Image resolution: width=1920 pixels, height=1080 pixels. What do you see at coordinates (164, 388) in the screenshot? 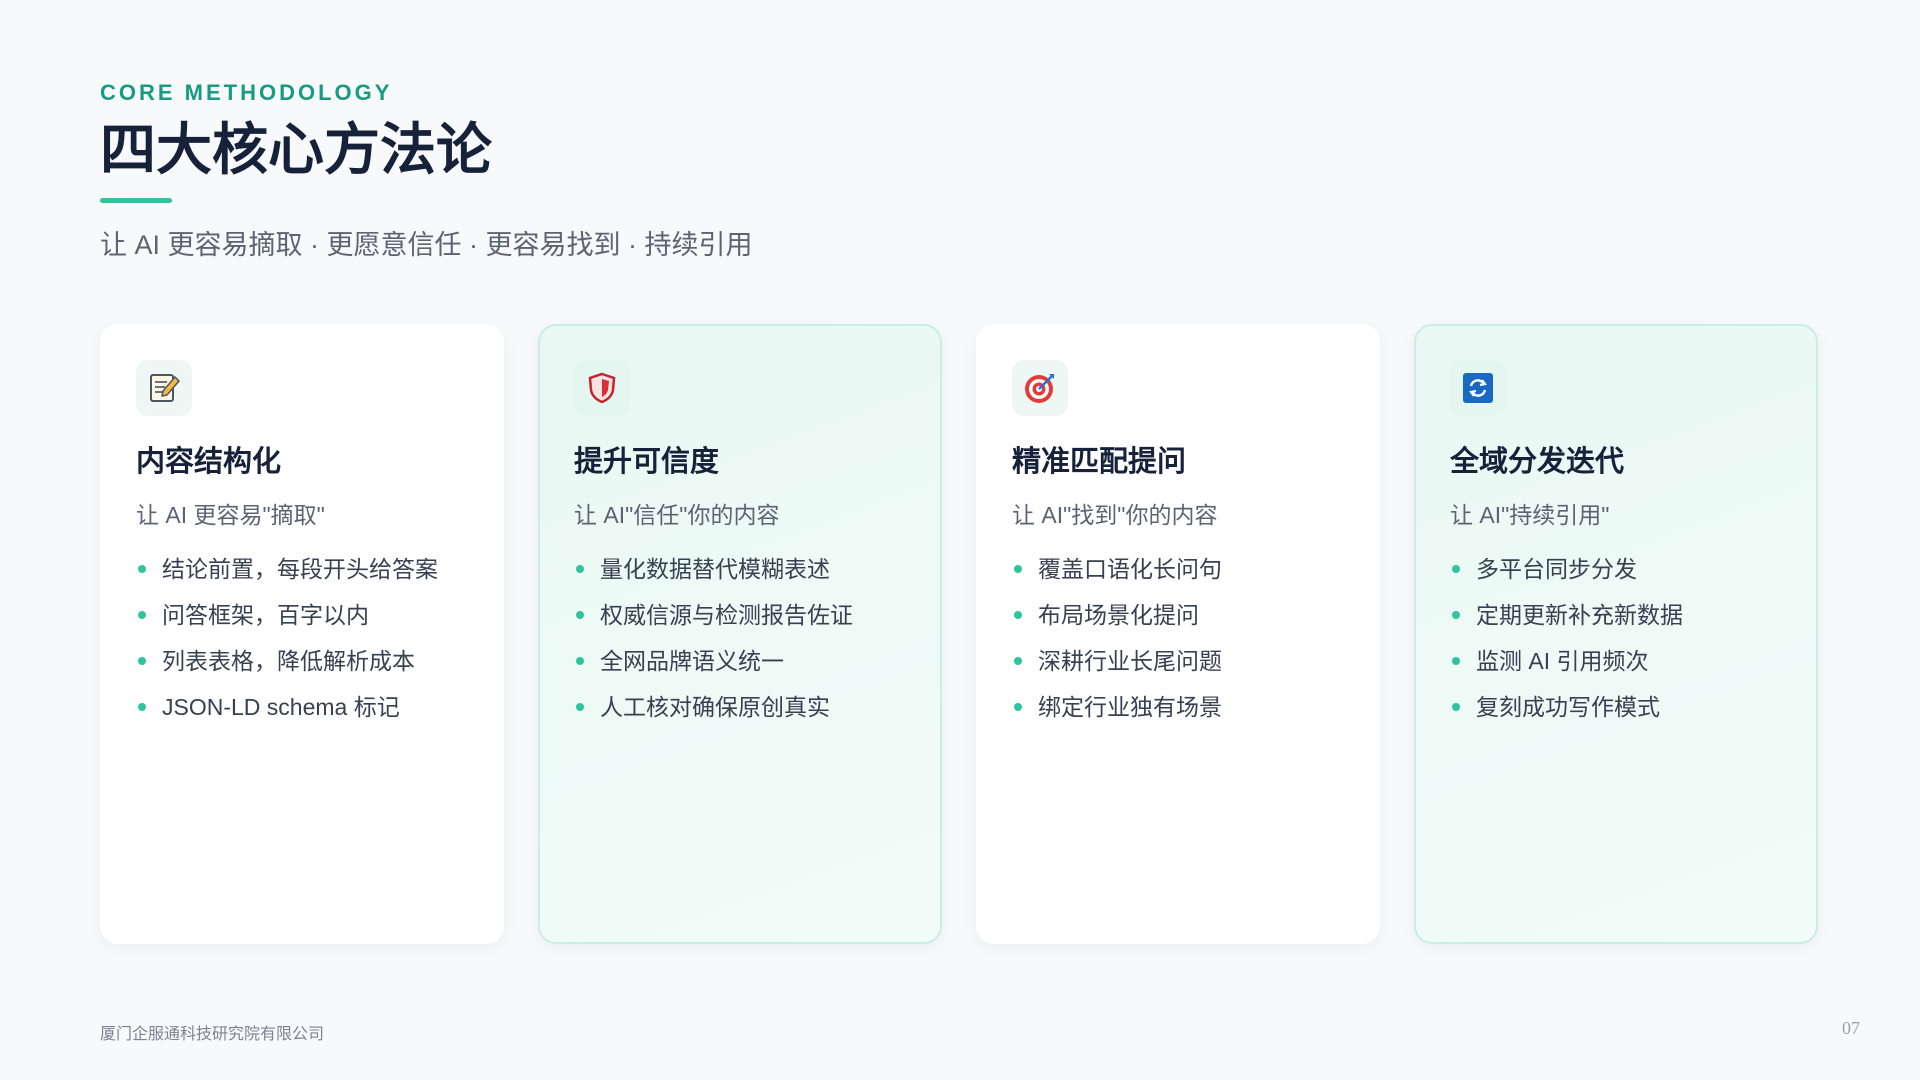
I see `memo-icon` at bounding box center [164, 388].